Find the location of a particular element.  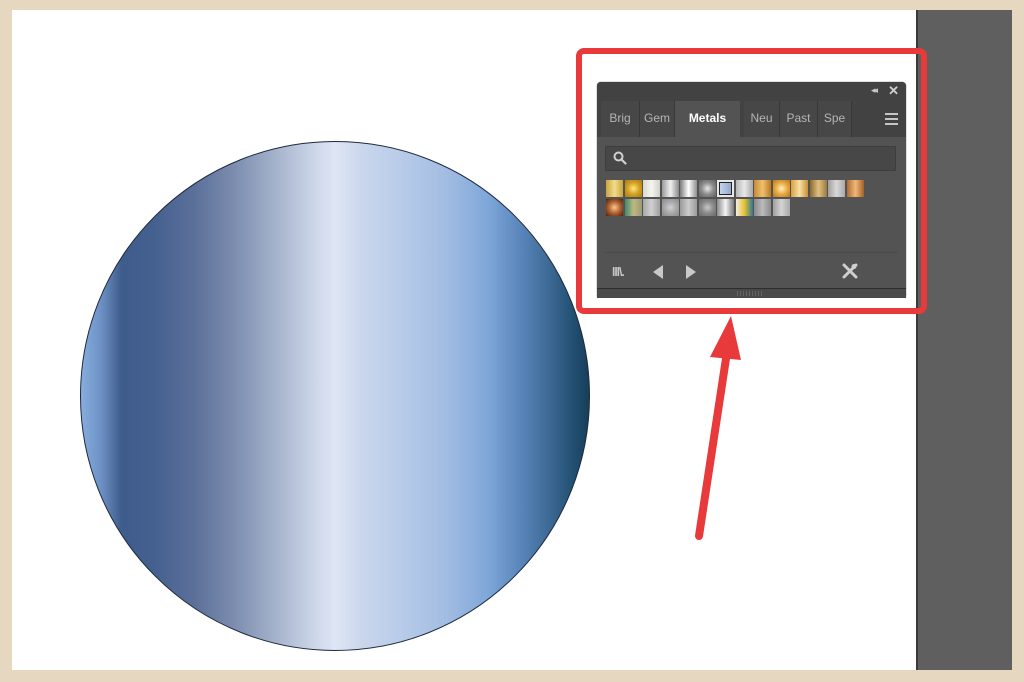

right-panel-dock is located at coordinates (964, 340).